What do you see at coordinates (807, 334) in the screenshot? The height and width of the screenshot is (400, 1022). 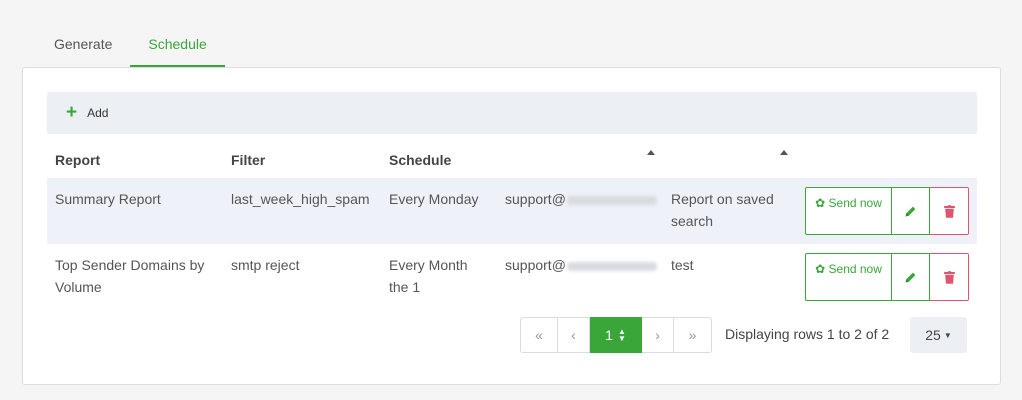 I see `rows-info: Displaying rows 1 to 2 of 2` at bounding box center [807, 334].